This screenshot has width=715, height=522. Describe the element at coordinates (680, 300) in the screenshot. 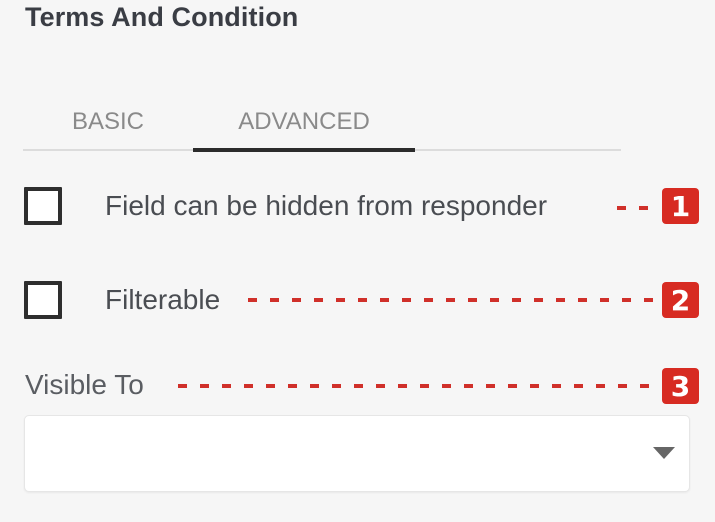

I see `annotation-badge-2: 2` at that location.